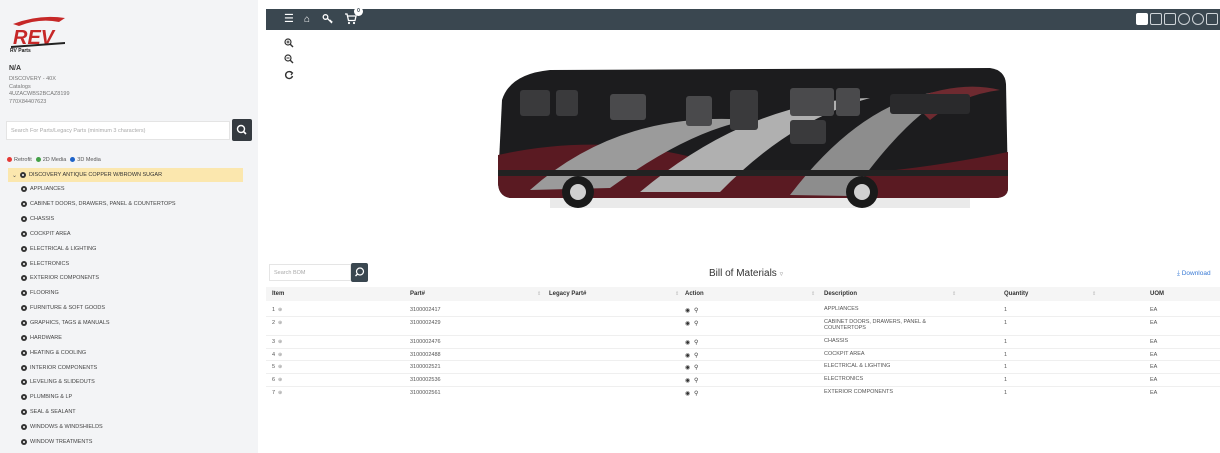 This screenshot has width=1220, height=453. I want to click on col-action: Action, so click(694, 294).